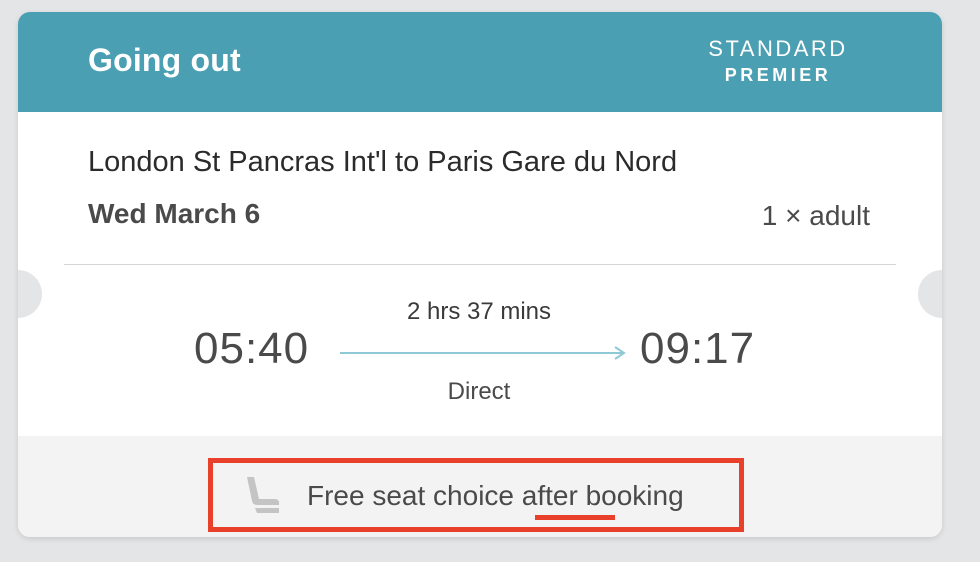  Describe the element at coordinates (483, 353) in the screenshot. I see `journey-arrow-icon` at that location.